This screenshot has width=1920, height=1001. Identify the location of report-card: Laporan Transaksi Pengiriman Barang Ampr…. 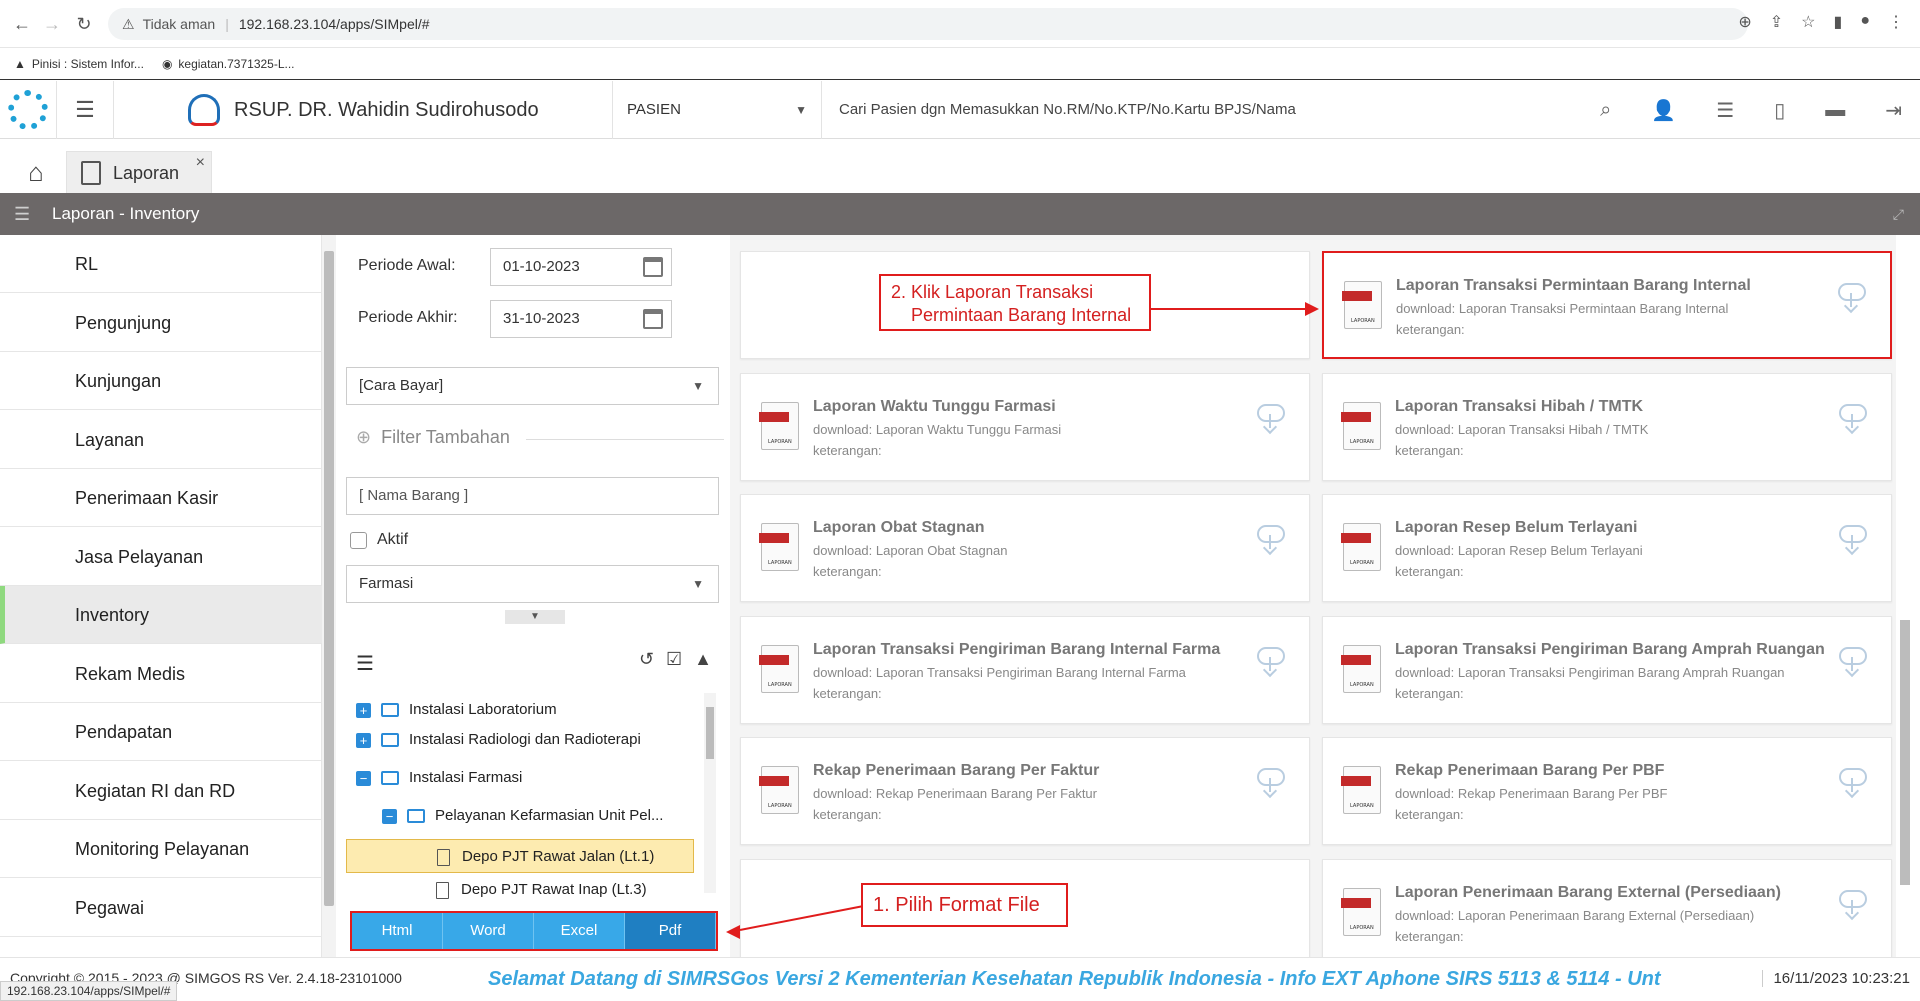
(1607, 669).